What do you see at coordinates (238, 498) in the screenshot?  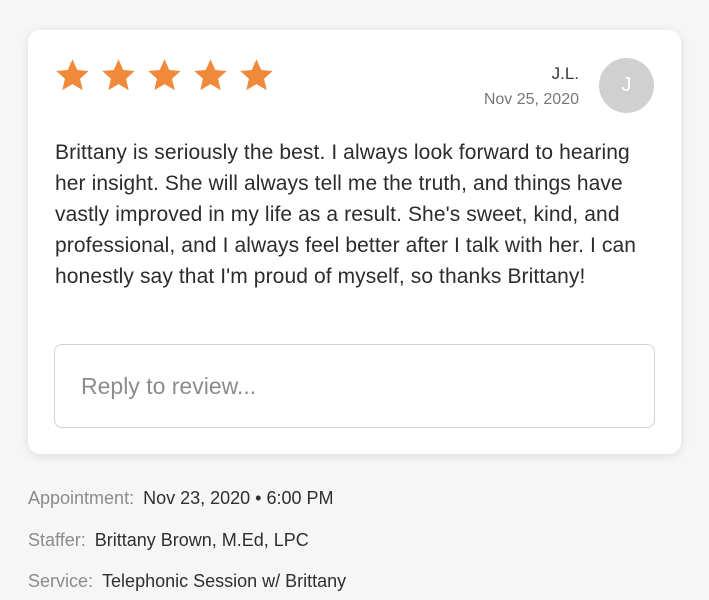 I see `appointment-value: Nov 23, 2020 • 6:00 PM` at bounding box center [238, 498].